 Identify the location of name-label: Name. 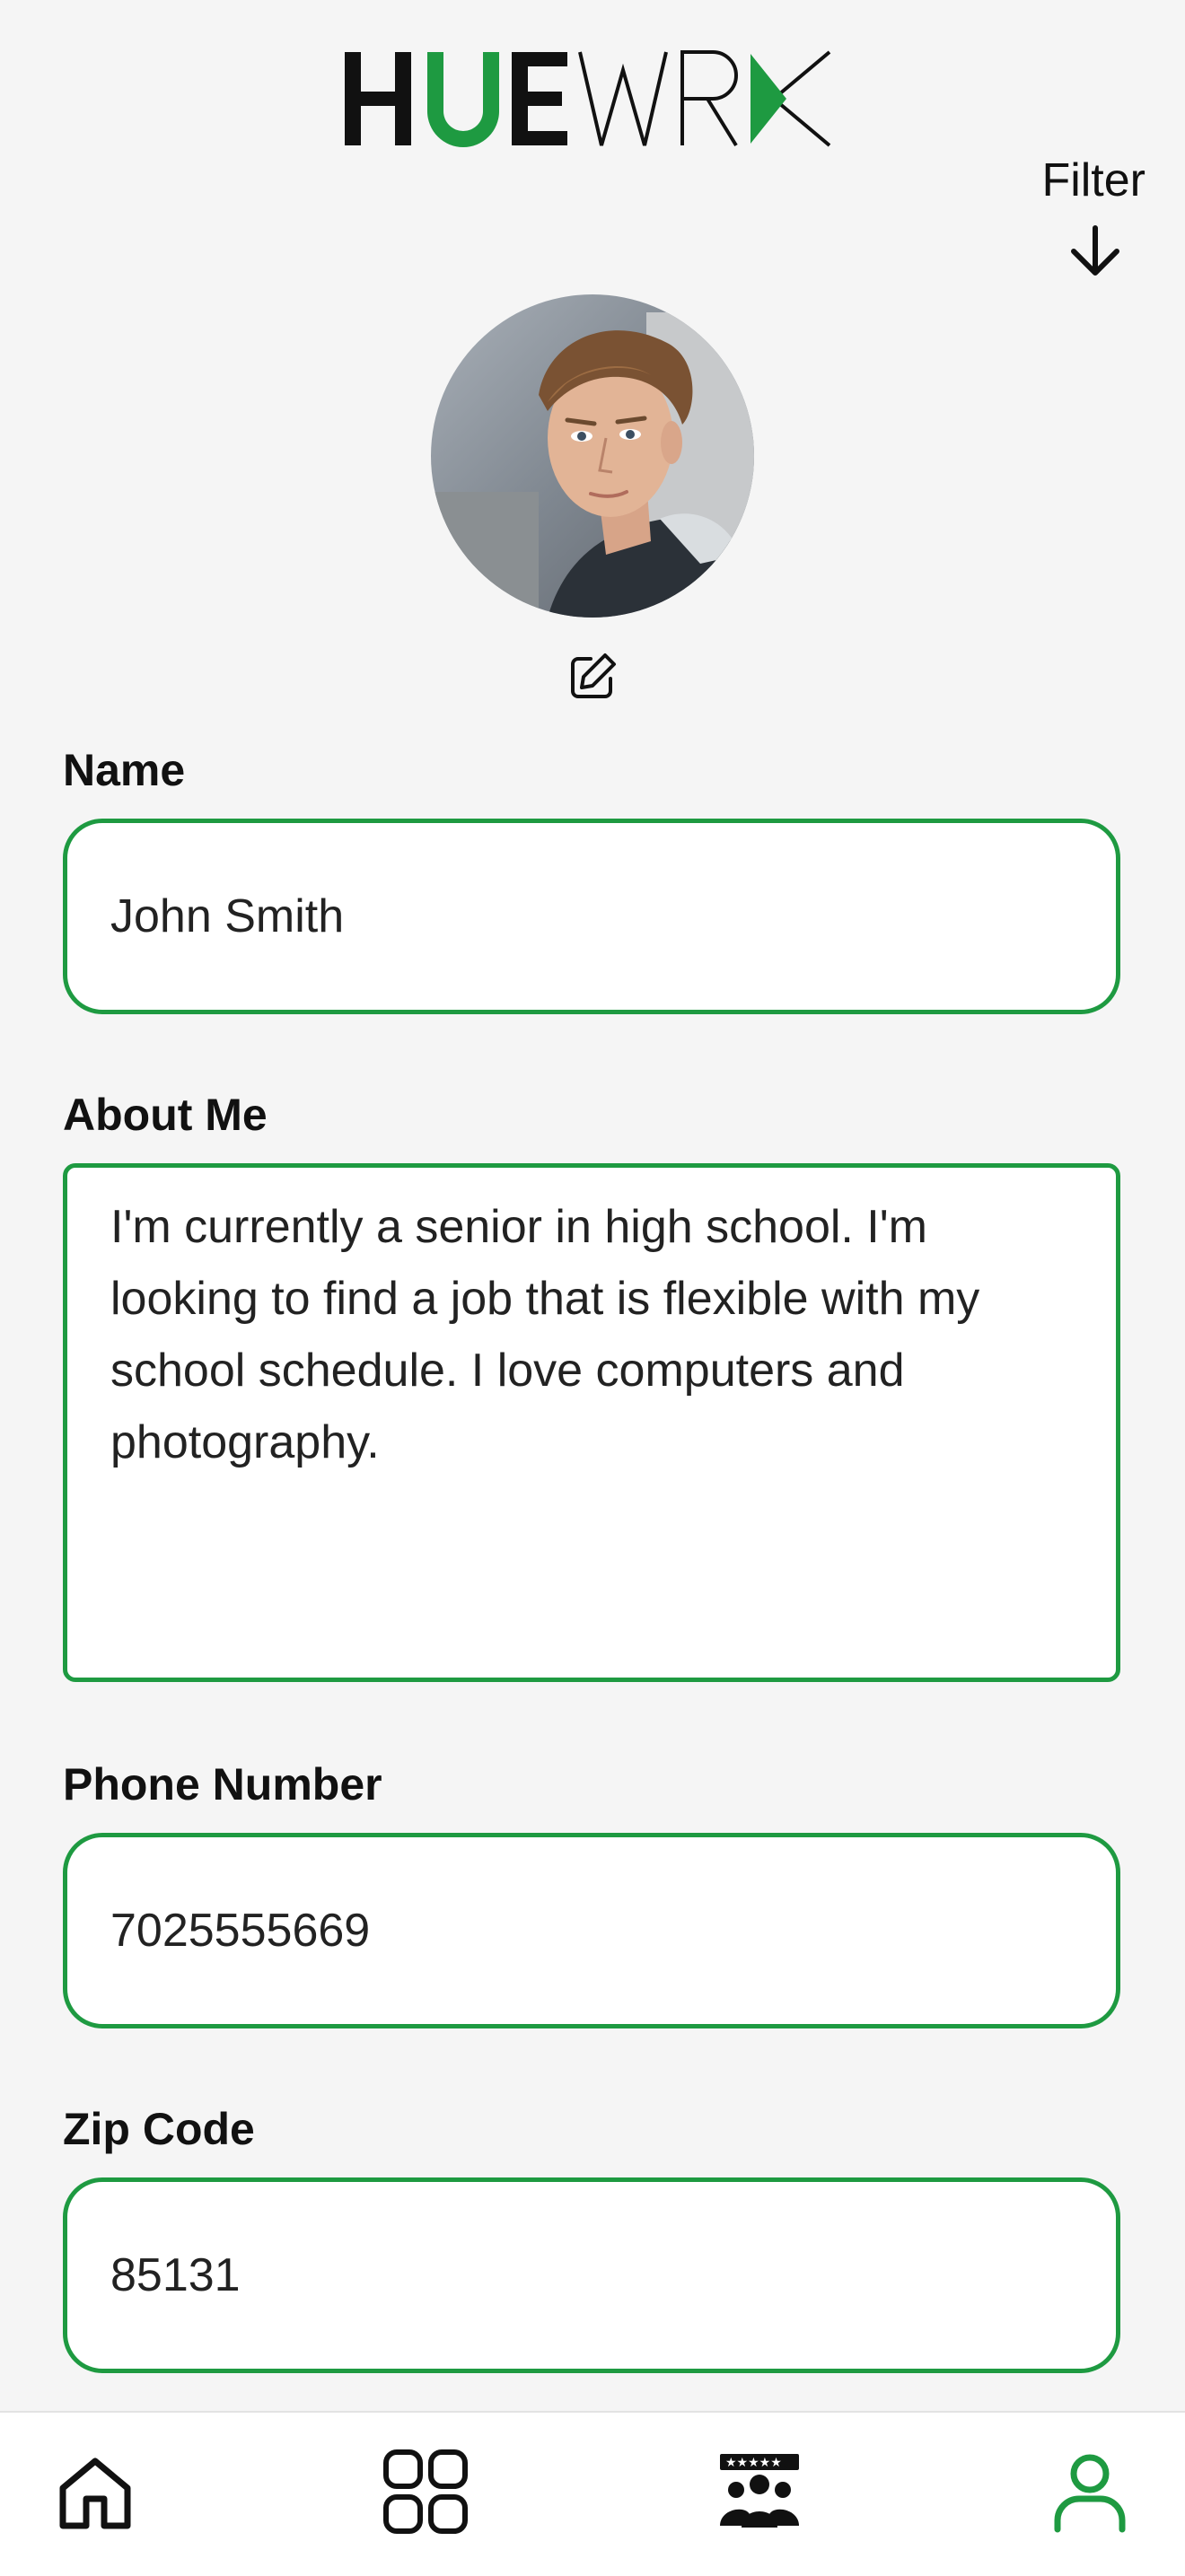
(124, 770).